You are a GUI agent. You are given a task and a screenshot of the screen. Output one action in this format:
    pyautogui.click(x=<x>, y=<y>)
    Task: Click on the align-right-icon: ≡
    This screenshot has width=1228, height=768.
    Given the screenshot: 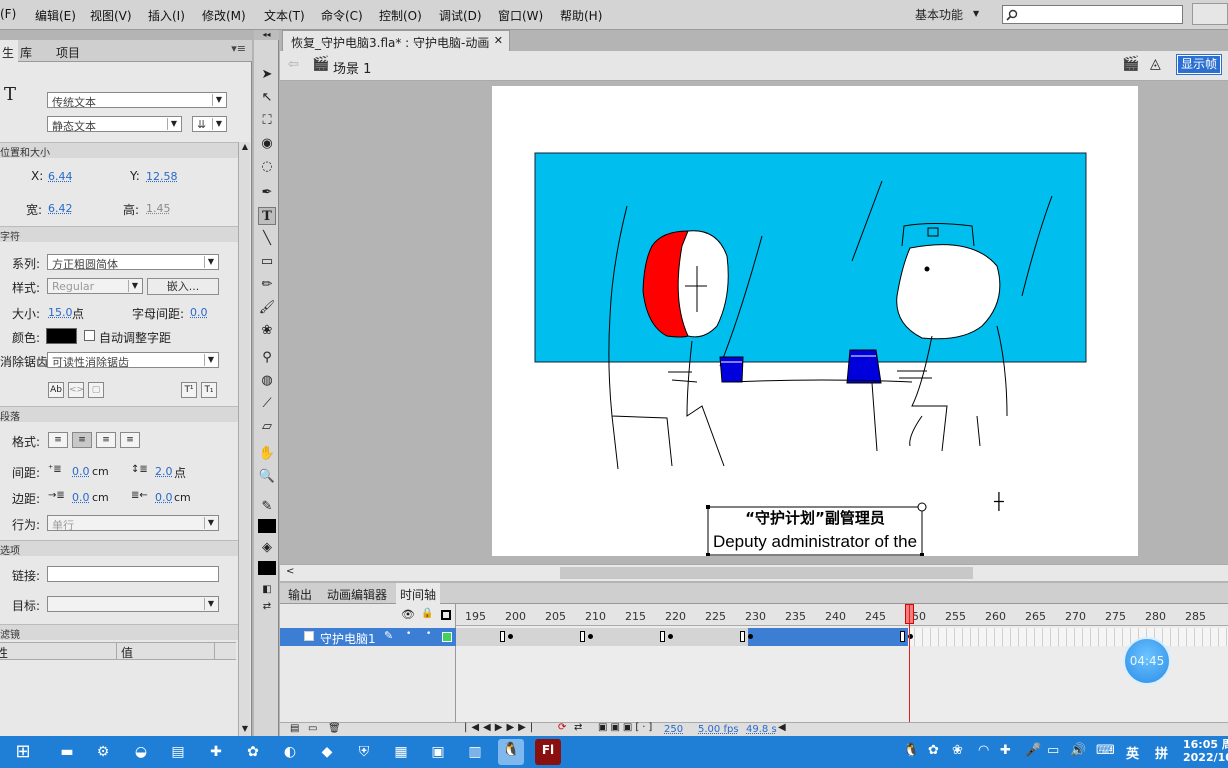 What is the action you would take?
    pyautogui.click(x=106, y=440)
    